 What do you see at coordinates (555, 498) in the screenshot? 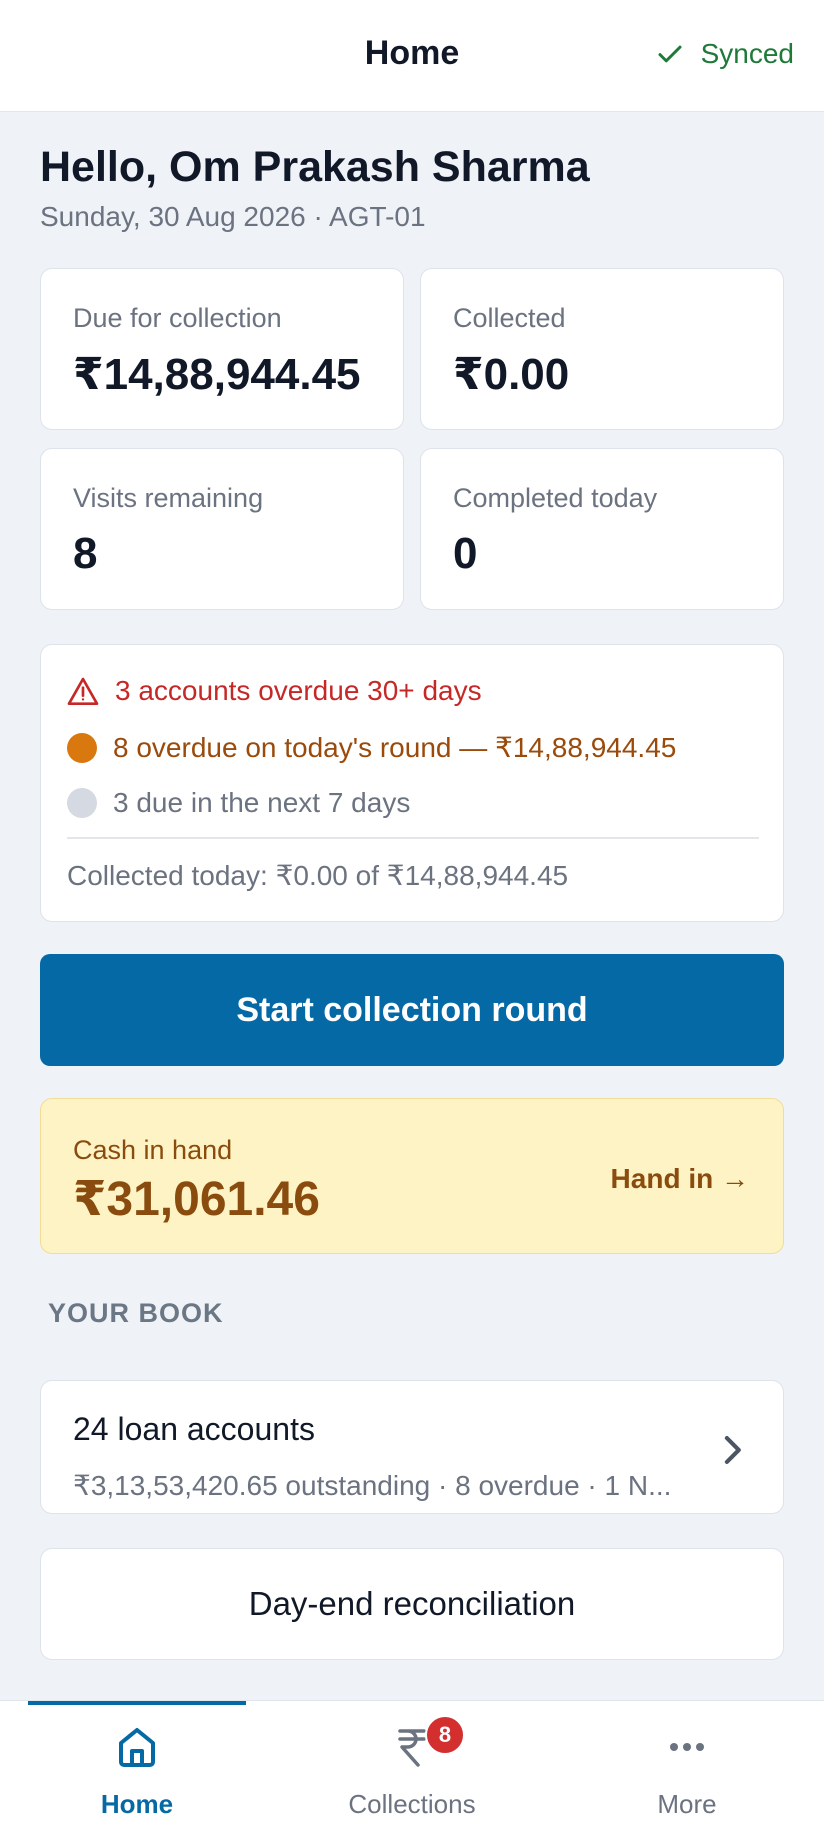
I see `stat-label: Completed today` at bounding box center [555, 498].